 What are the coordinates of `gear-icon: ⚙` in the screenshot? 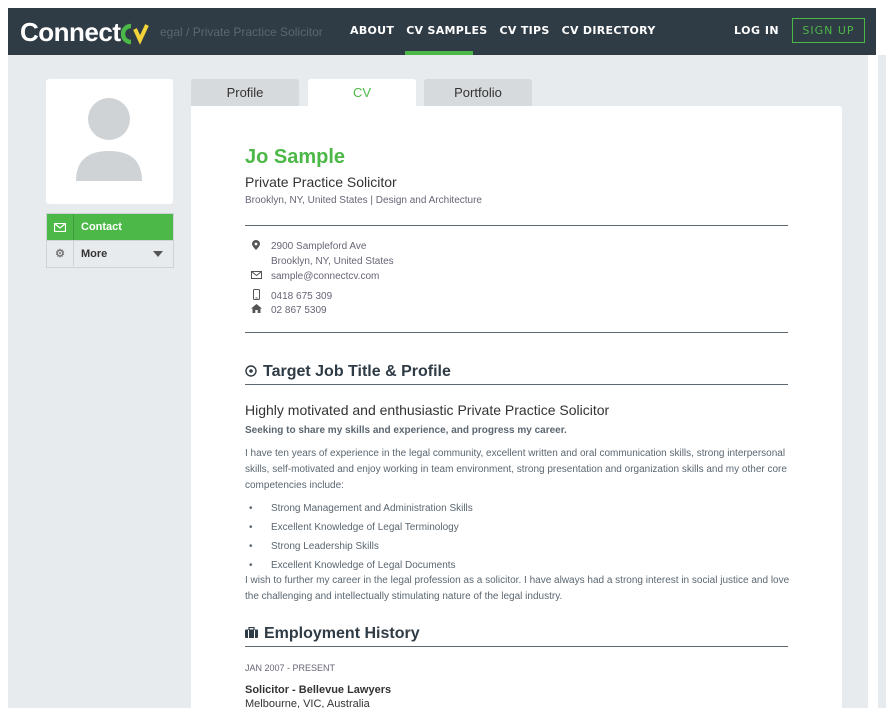 It's located at (60, 253).